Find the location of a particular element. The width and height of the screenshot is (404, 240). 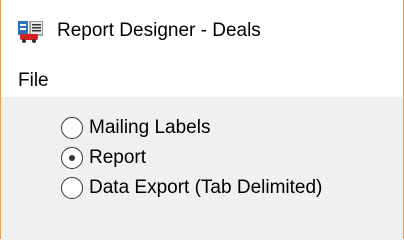

report-radio is located at coordinates (72, 158).